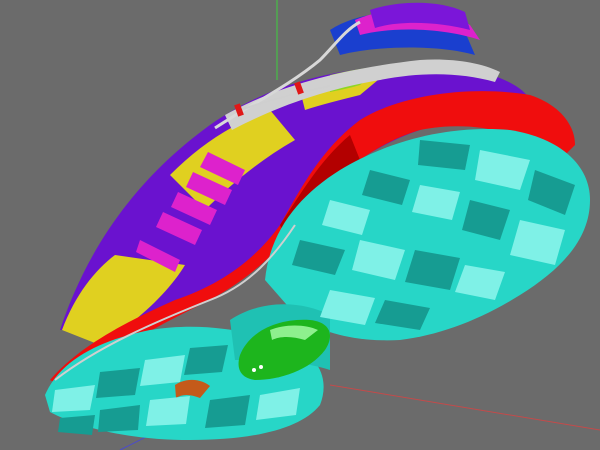 This screenshot has width=600, height=450. I want to click on x-axis-line, so click(464, 407).